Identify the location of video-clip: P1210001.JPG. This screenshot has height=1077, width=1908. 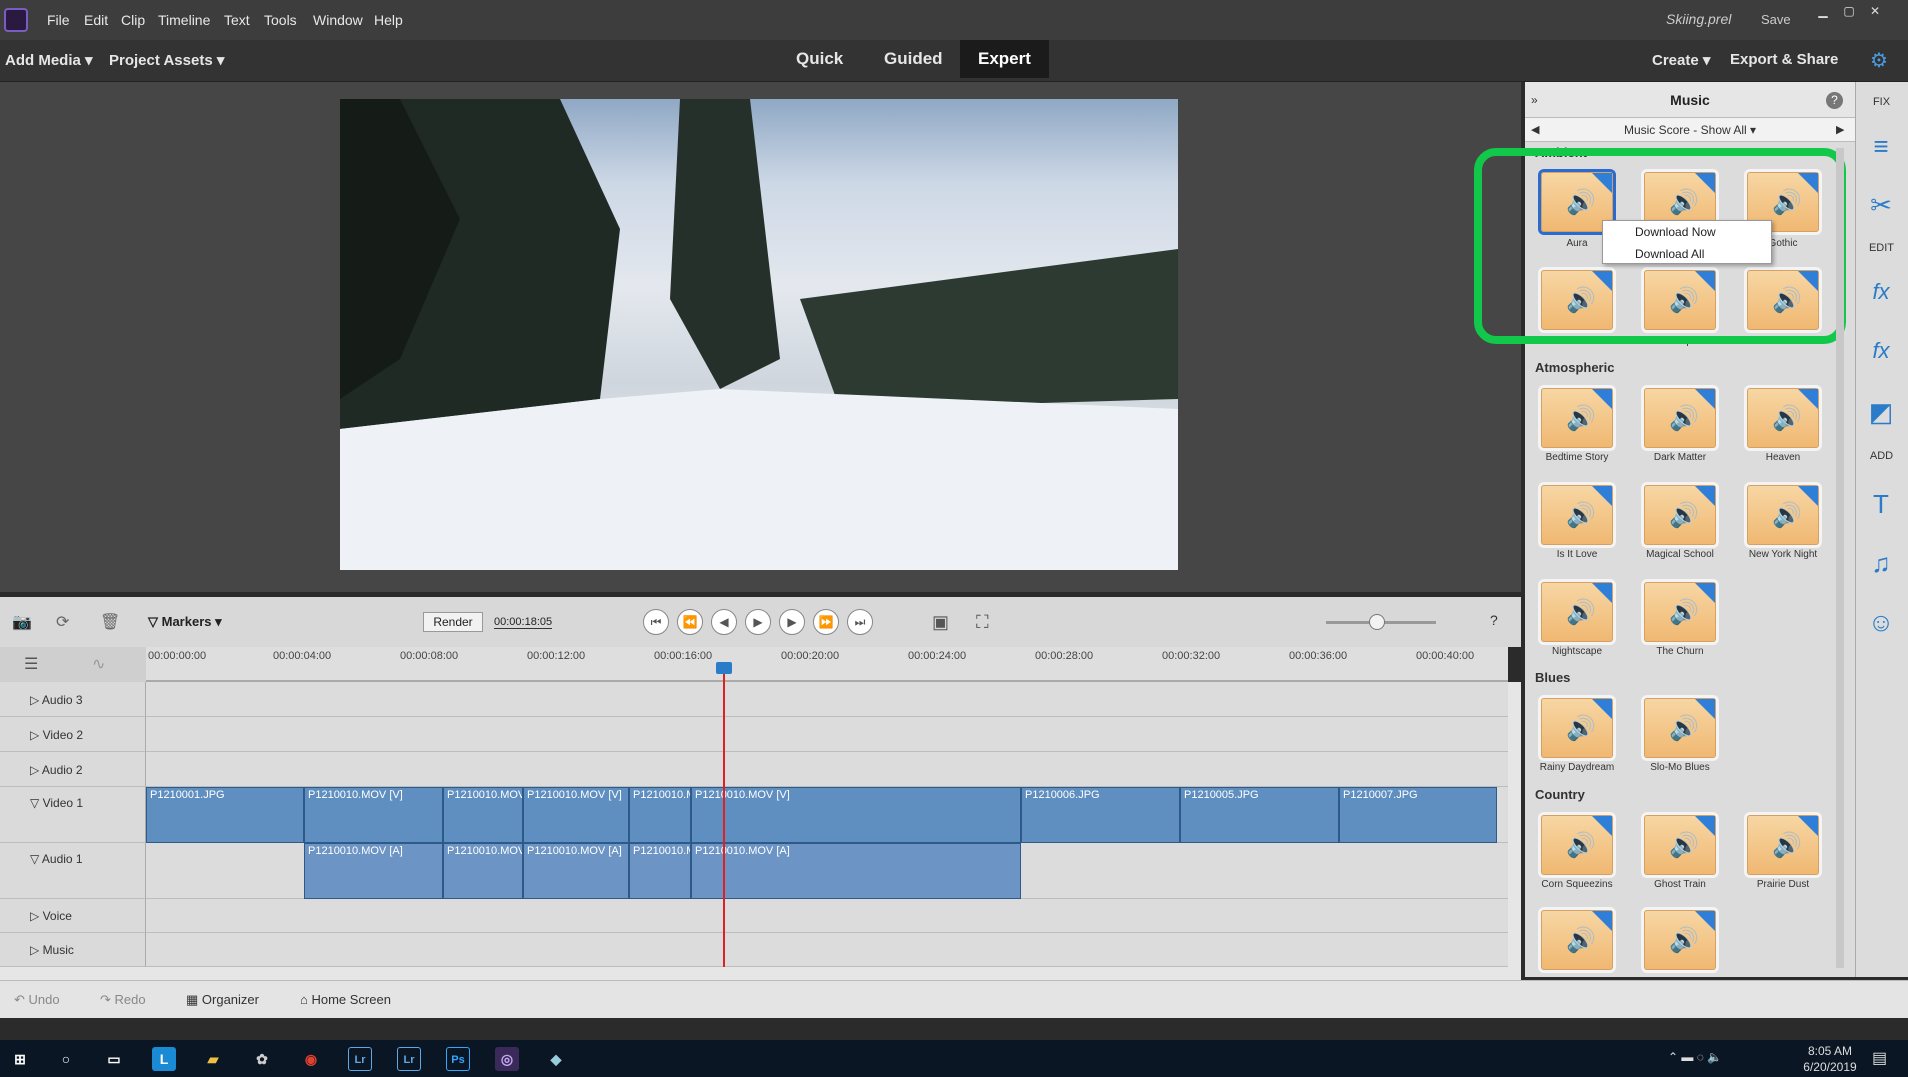
(225, 815).